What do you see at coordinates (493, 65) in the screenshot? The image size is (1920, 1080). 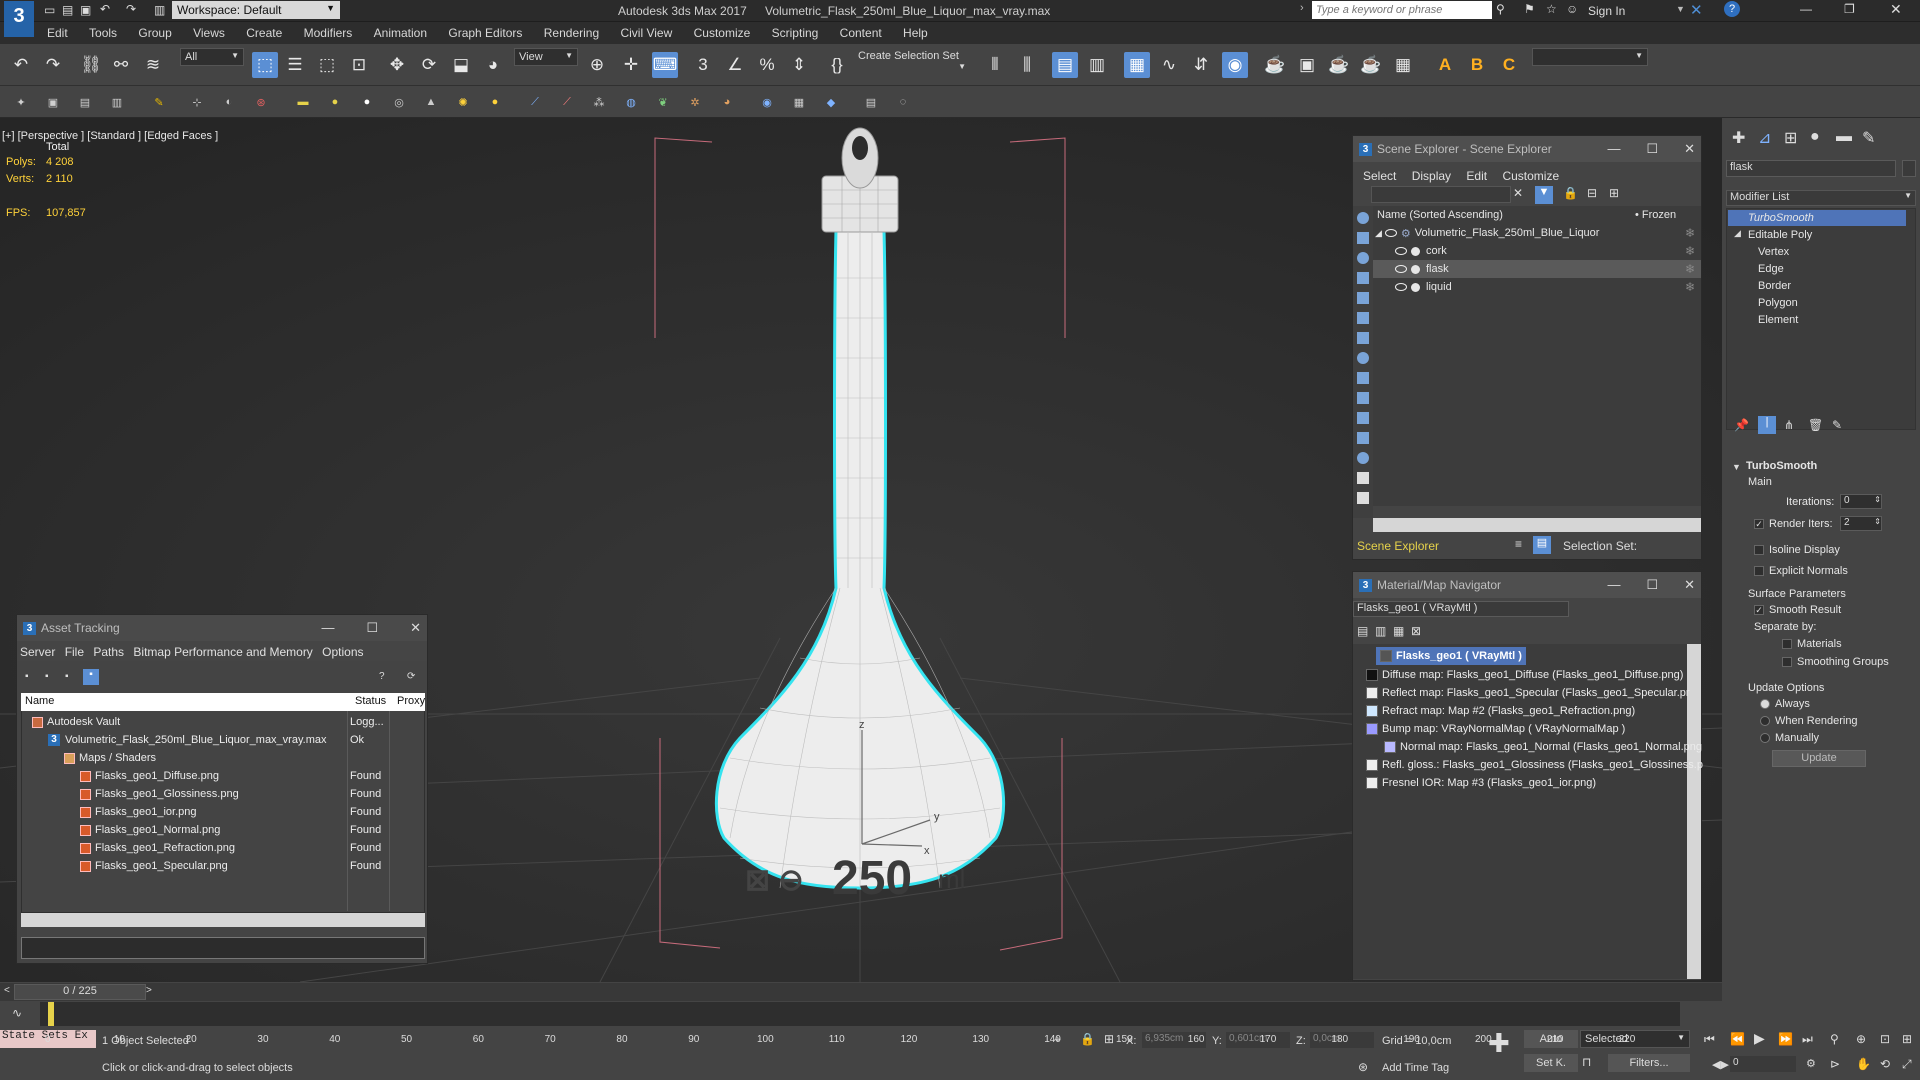 I see `placement-icon: ◕` at bounding box center [493, 65].